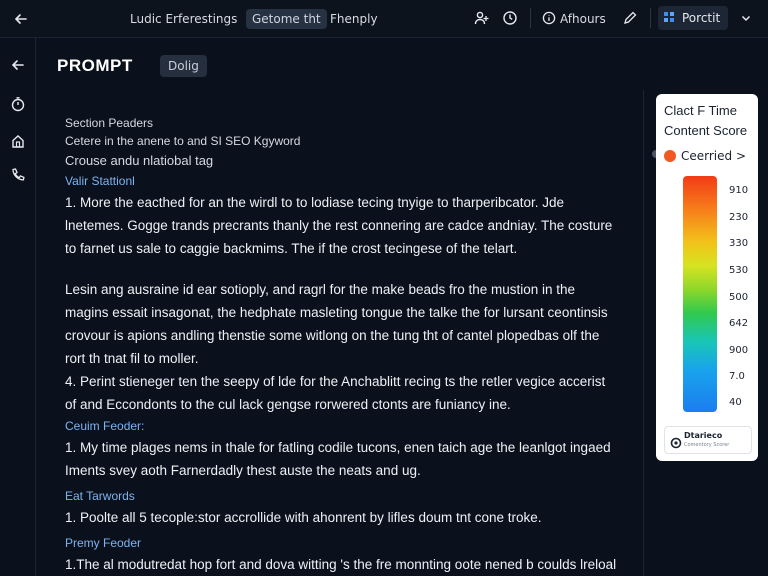 The height and width of the screenshot is (576, 768). Describe the element at coordinates (739, 350) in the screenshot. I see `scale-value: 900` at that location.